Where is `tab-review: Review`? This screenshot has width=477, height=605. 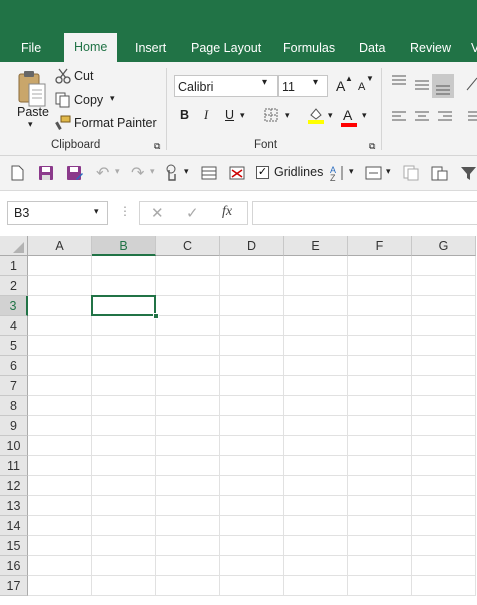 tab-review: Review is located at coordinates (430, 49).